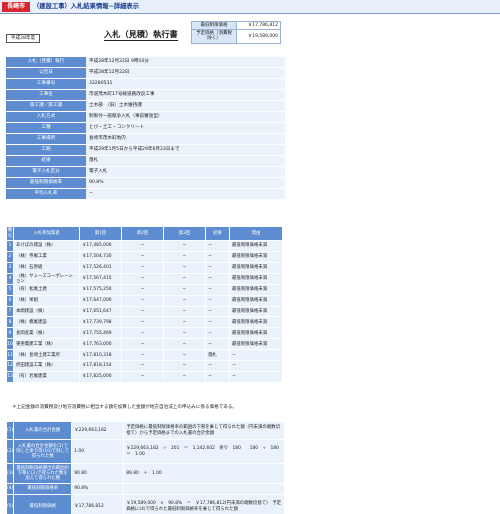  What do you see at coordinates (145, 95) in the screenshot?
I see `info-row: 工事名 市道茂木町17号線道路改良工事` at bounding box center [145, 95].